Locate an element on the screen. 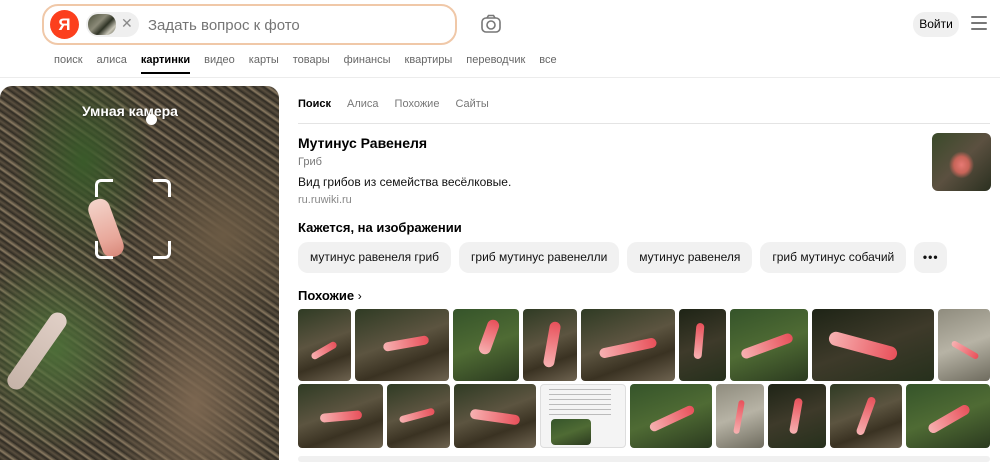 The width and height of the screenshot is (1000, 462). entity-image is located at coordinates (961, 162).